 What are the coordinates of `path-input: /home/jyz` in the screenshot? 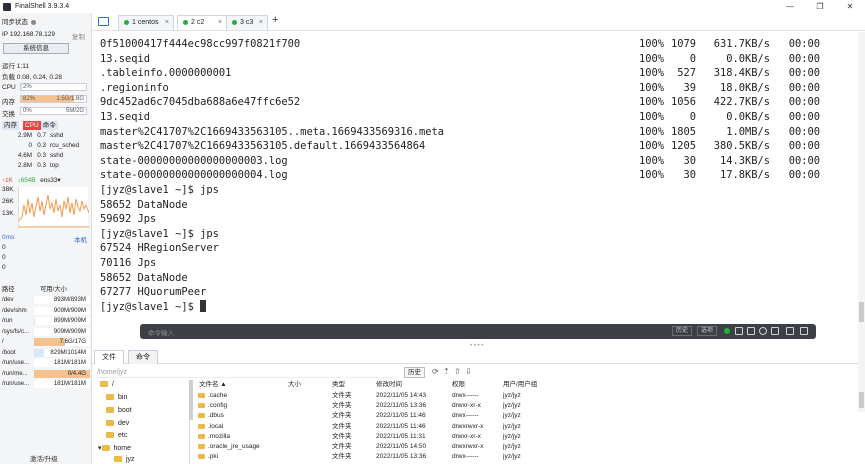 It's located at (245, 372).